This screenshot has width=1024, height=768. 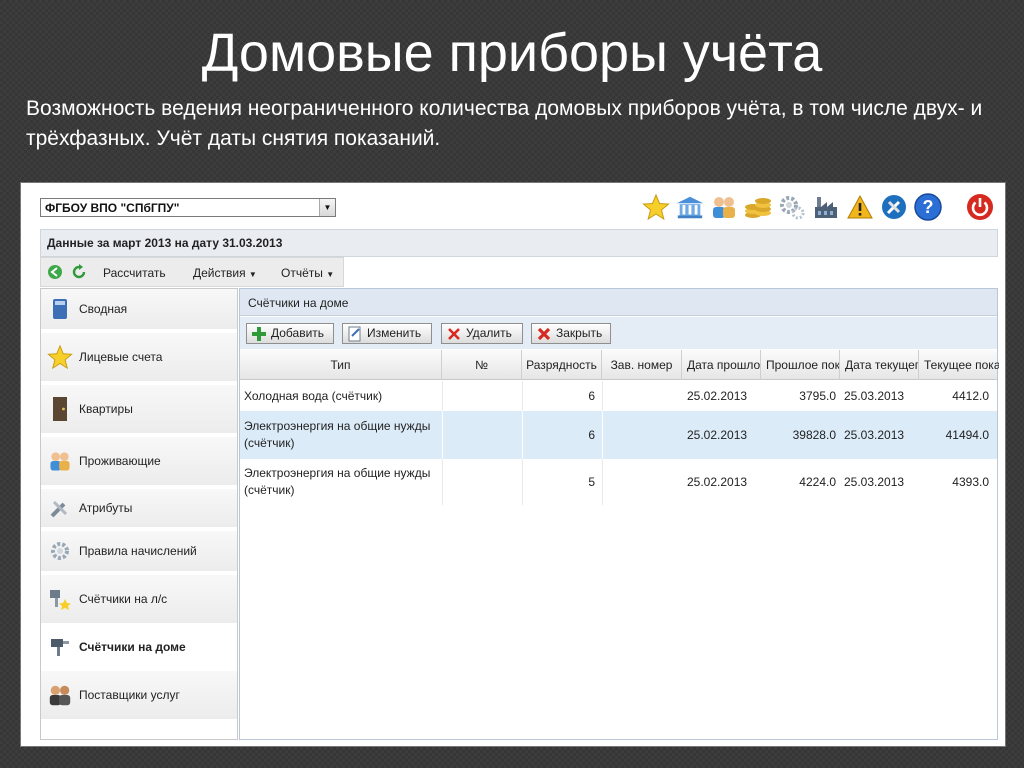 I want to click on cell-type: Холодная вода (счётчик), so click(x=313, y=395).